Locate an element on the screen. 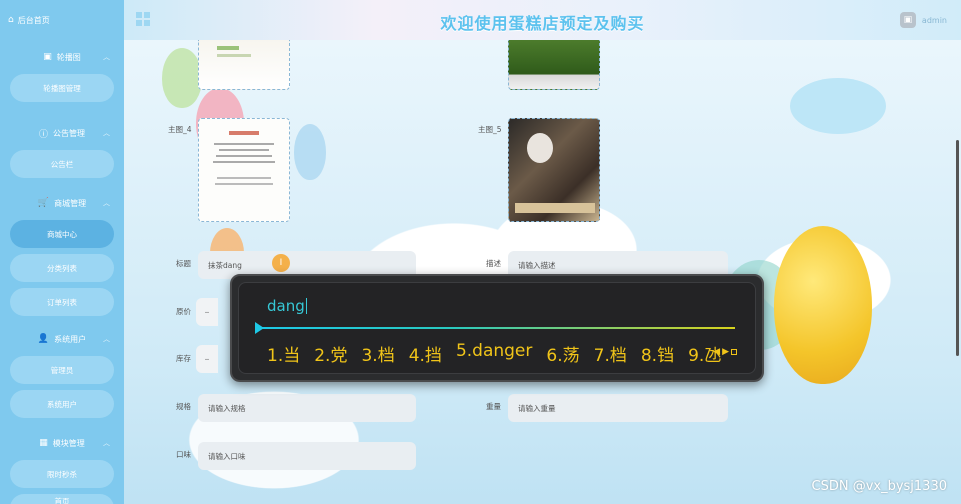 This screenshot has height=504, width=961. vertical-scrollbar is located at coordinates (957, 248).